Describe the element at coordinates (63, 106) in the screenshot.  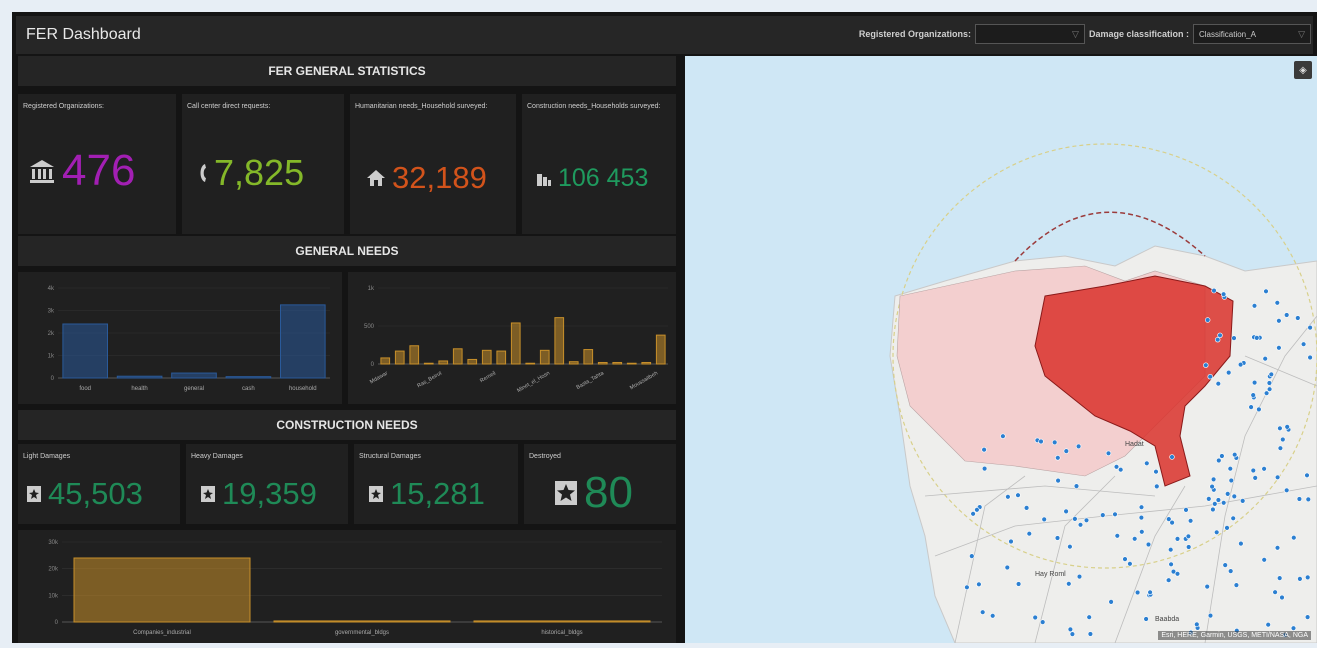
I see `stat-label: Registered Organizations:` at that location.